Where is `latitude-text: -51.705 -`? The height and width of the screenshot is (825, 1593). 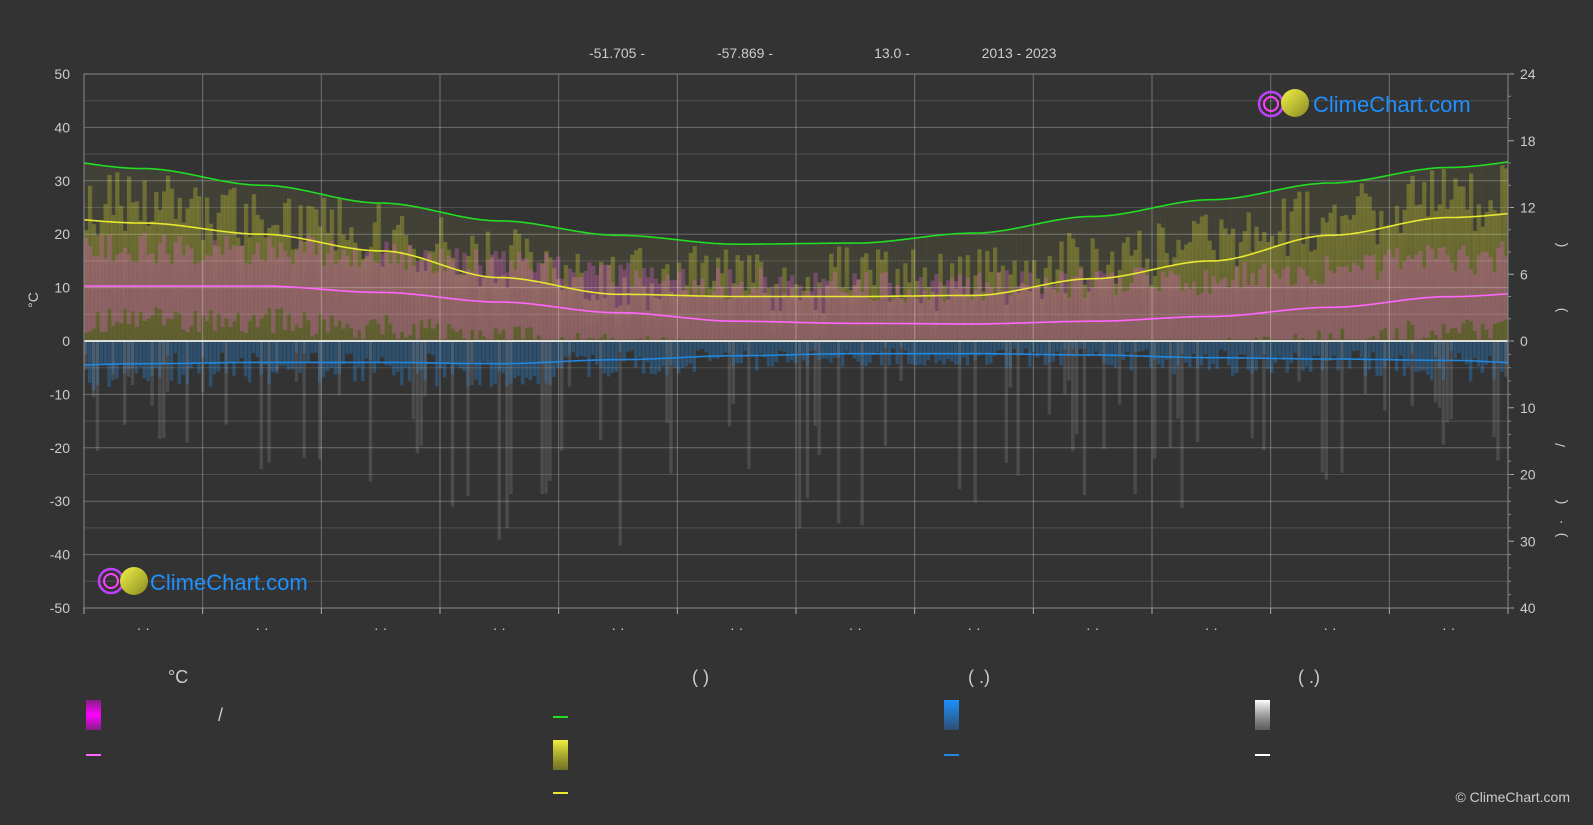 latitude-text: -51.705 - is located at coordinates (617, 53).